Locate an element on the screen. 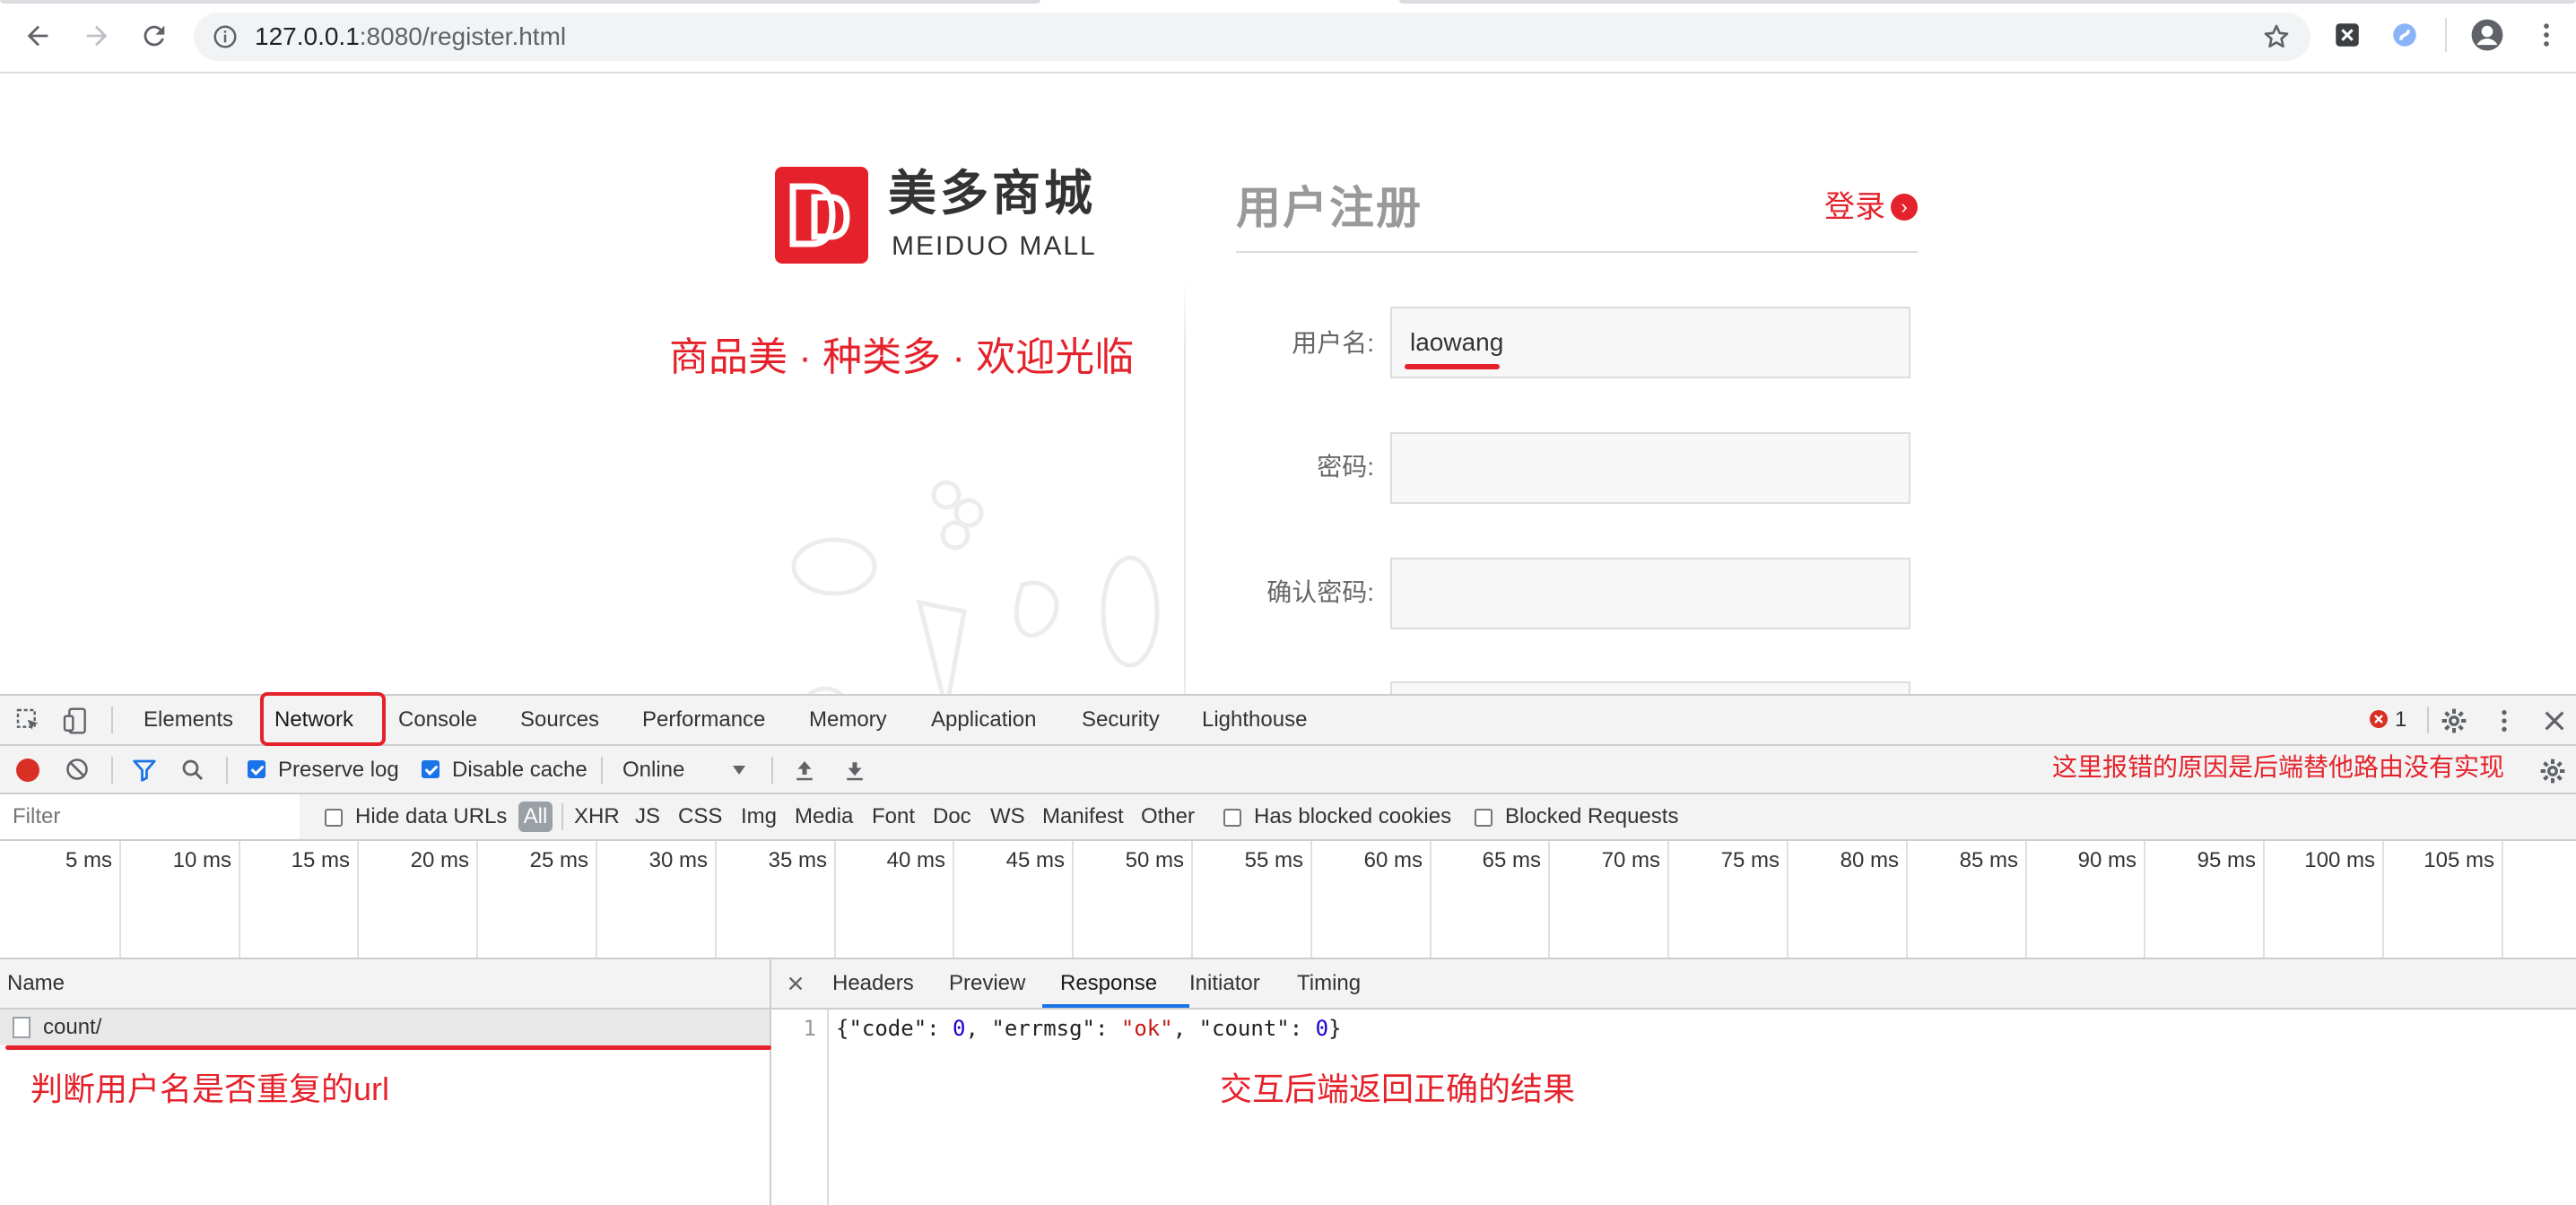 The image size is (2576, 1205). tab-strip-edge is located at coordinates (1987, 2).